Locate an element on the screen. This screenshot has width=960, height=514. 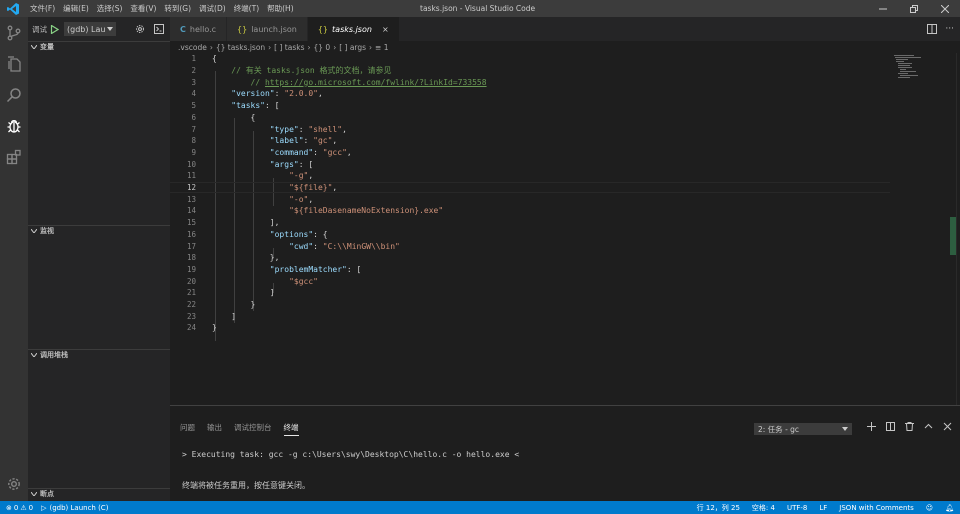
line-number: 9 is located at coordinates (193, 152).